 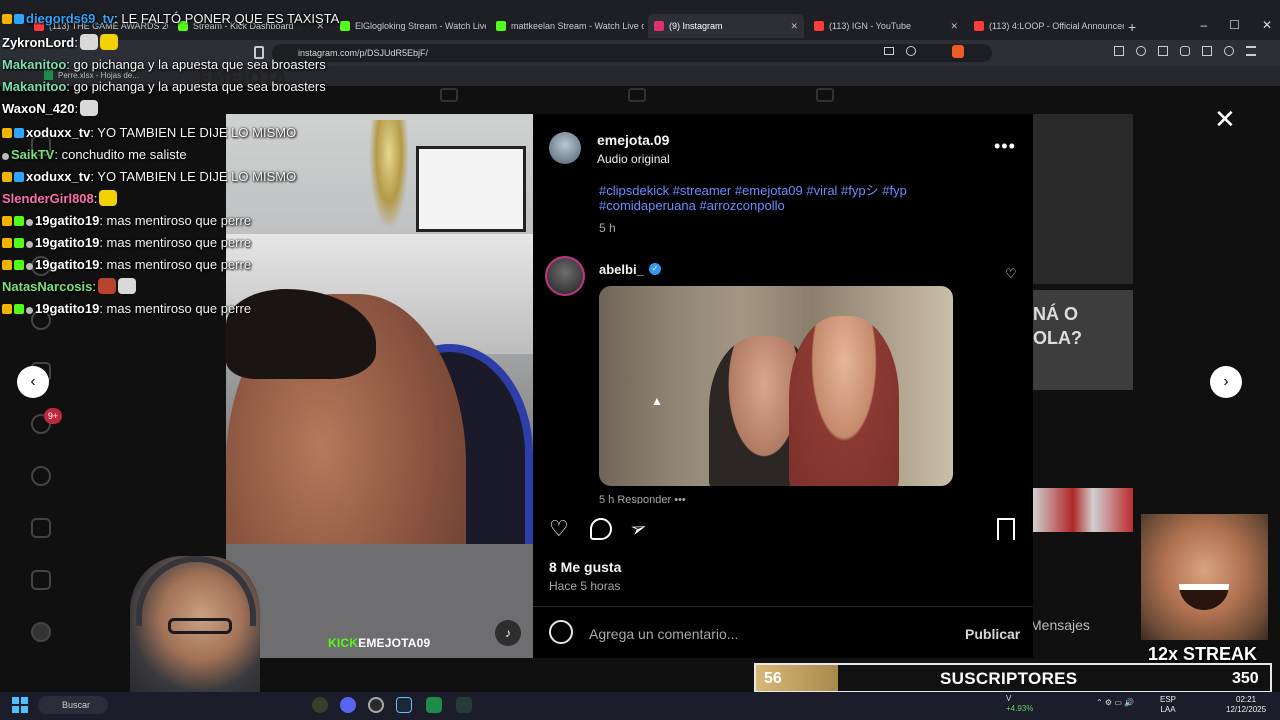 I want to click on windows-start-icon, so click(x=20, y=705).